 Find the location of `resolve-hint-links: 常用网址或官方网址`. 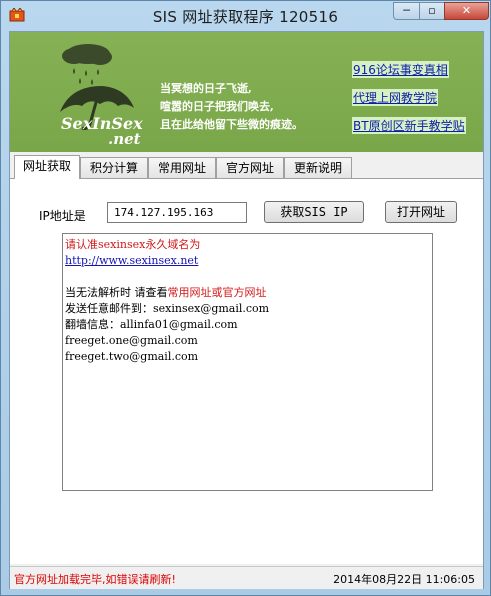

resolve-hint-links: 常用网址或官方网址 is located at coordinates (217, 292).